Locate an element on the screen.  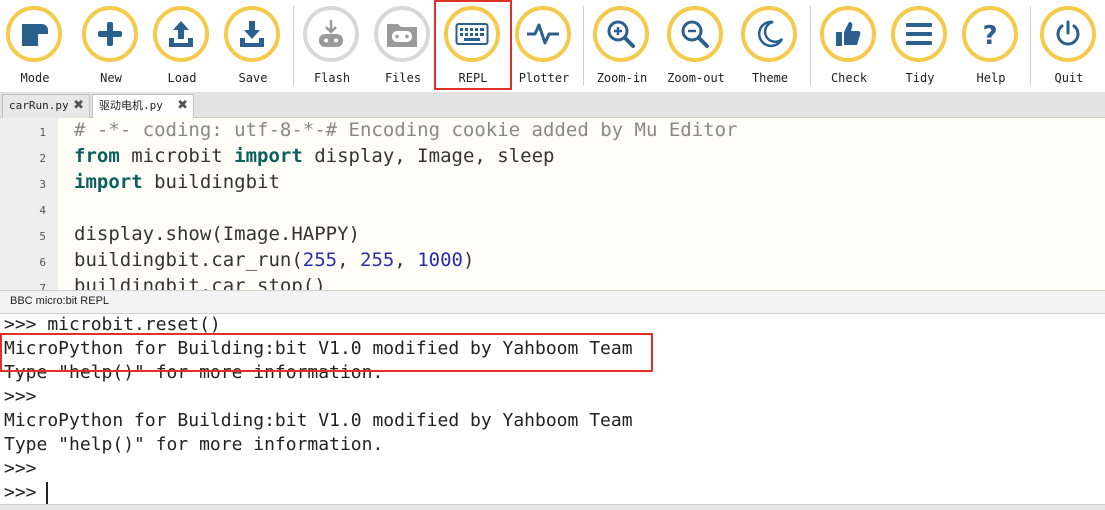
line-number: 5 is located at coordinates (42, 236).